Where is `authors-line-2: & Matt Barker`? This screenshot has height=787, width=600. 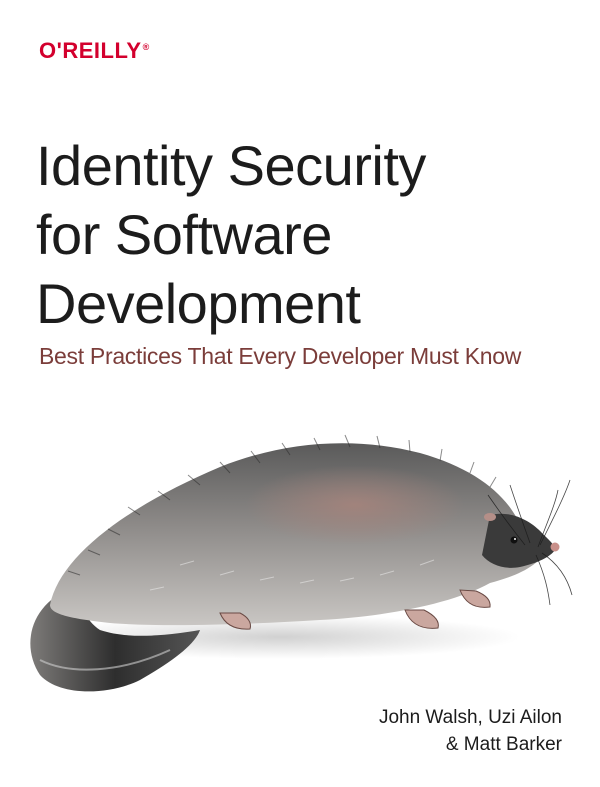 authors-line-2: & Matt Barker is located at coordinates (503, 744).